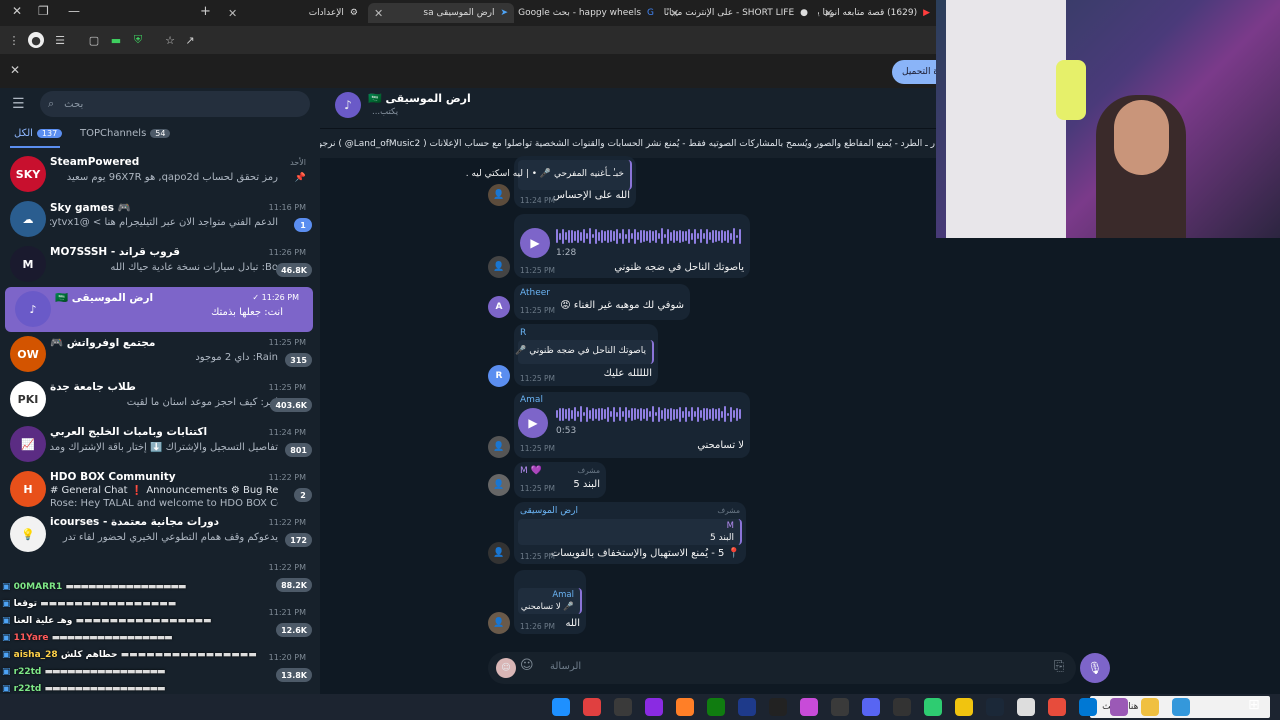 The width and height of the screenshot is (1280, 720). I want to click on hamburger-menu-icon: ☰, so click(18, 104).